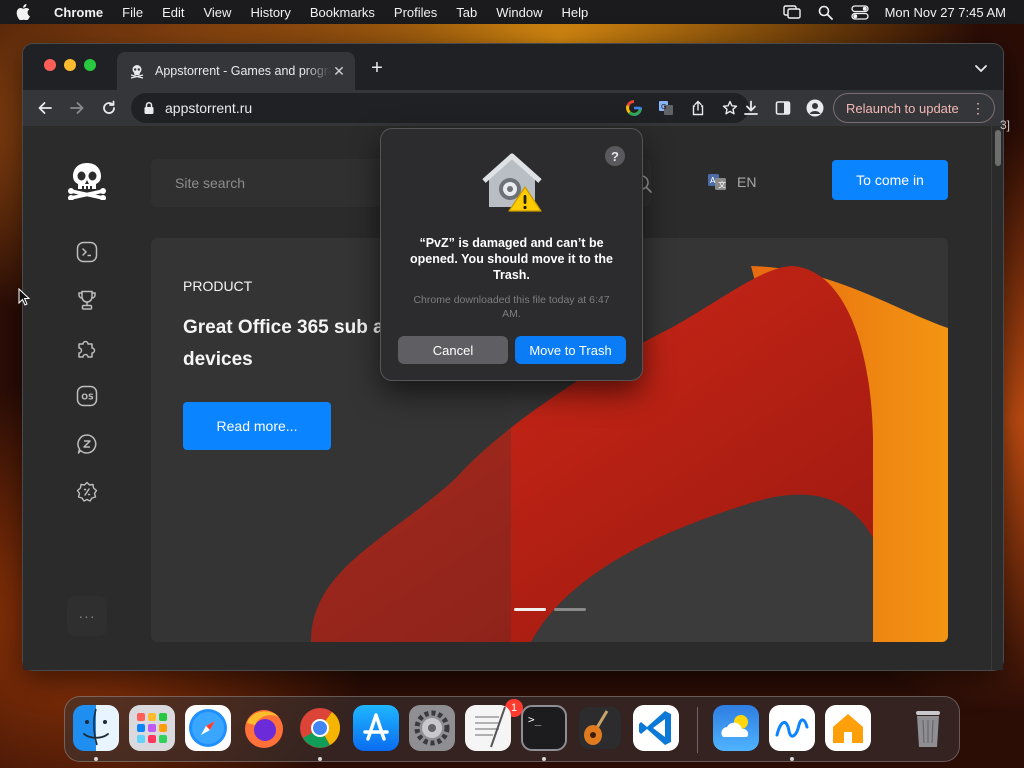  Describe the element at coordinates (217, 12) in the screenshot. I see `menu-view: View` at that location.